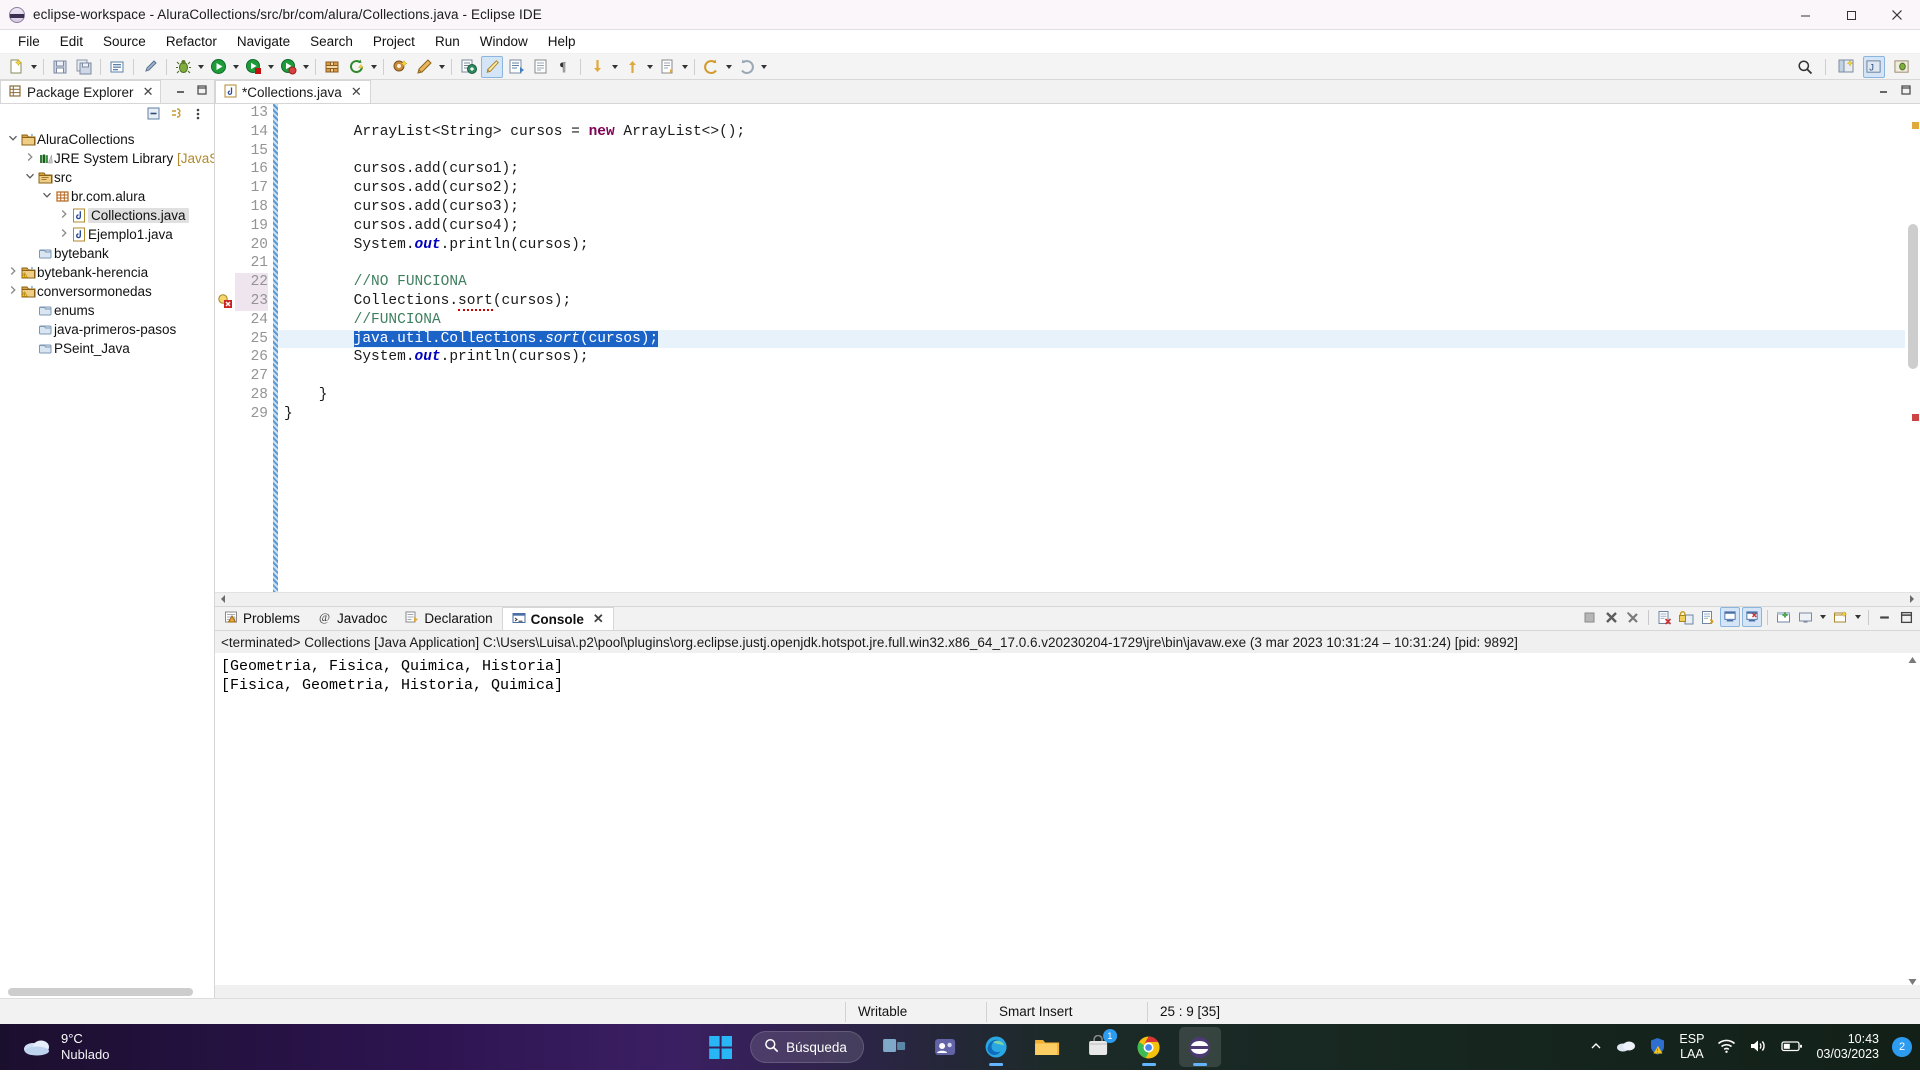  Describe the element at coordinates (1091, 226) in the screenshot. I see `code-line: cursos.add(curso4);` at that location.